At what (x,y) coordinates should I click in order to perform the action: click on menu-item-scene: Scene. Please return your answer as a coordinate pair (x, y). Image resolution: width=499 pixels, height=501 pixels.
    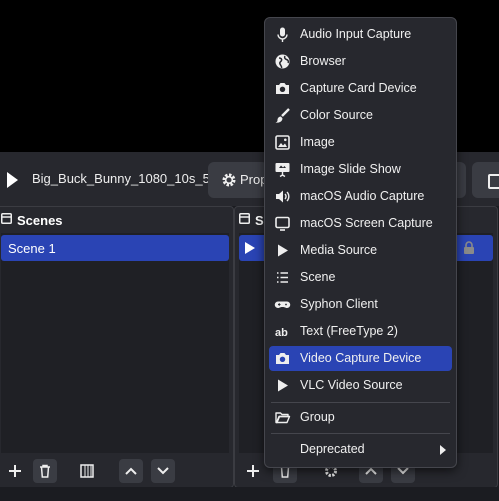
    Looking at the image, I should click on (360, 277).